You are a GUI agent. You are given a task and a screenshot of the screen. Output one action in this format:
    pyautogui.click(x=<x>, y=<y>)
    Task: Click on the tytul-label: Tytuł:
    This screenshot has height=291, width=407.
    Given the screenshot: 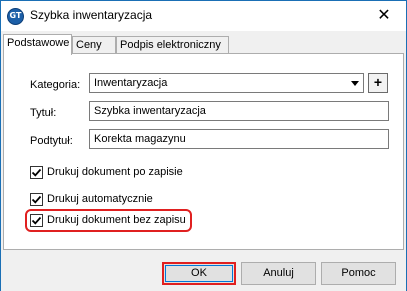 What is the action you would take?
    pyautogui.click(x=43, y=113)
    